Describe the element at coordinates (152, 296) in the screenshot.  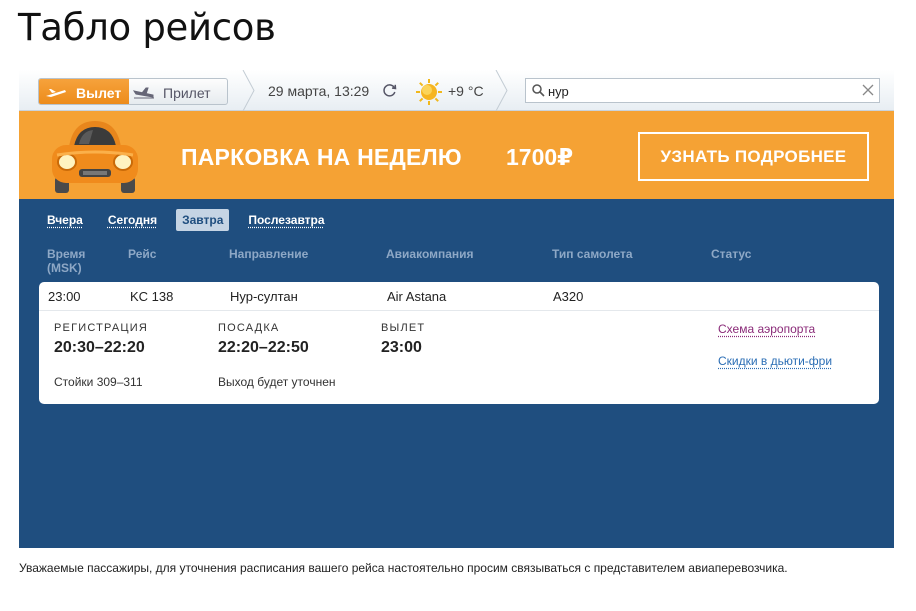
I see `flight-number: KC 138` at that location.